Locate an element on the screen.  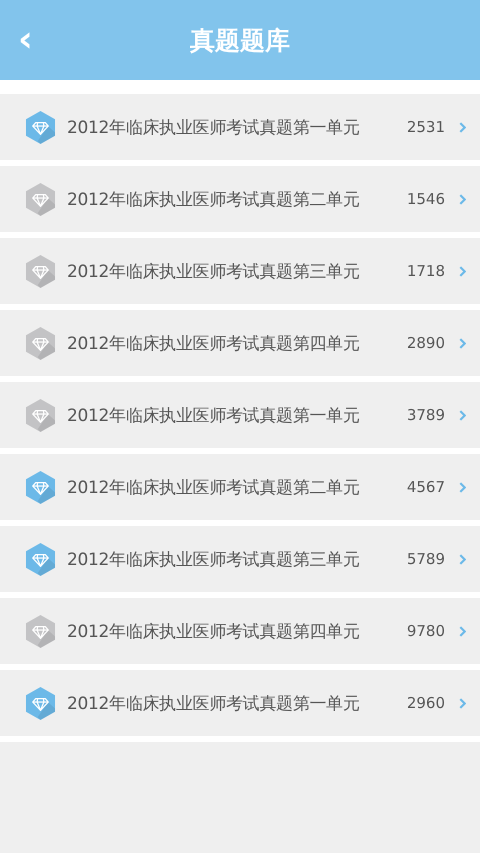
question-count: 1546 is located at coordinates (425, 199).